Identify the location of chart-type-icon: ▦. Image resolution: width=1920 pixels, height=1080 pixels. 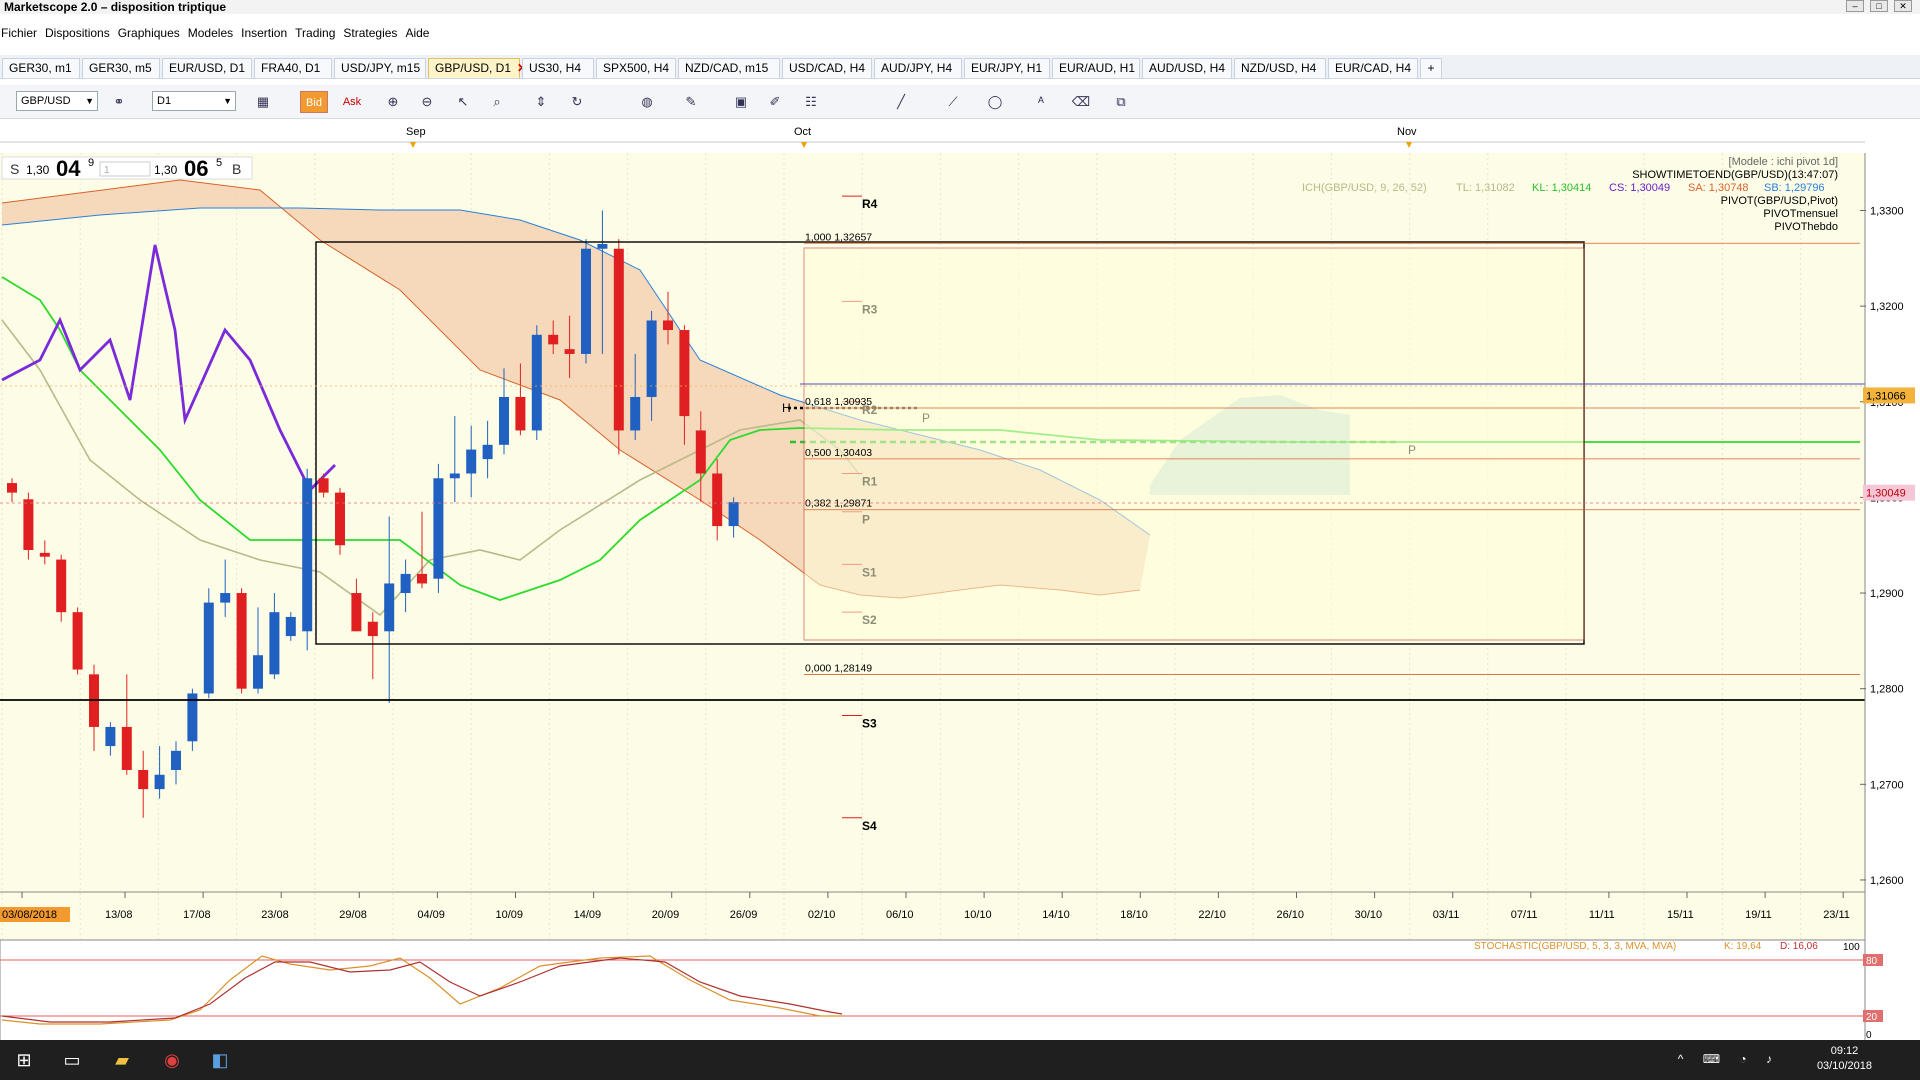
(263, 102).